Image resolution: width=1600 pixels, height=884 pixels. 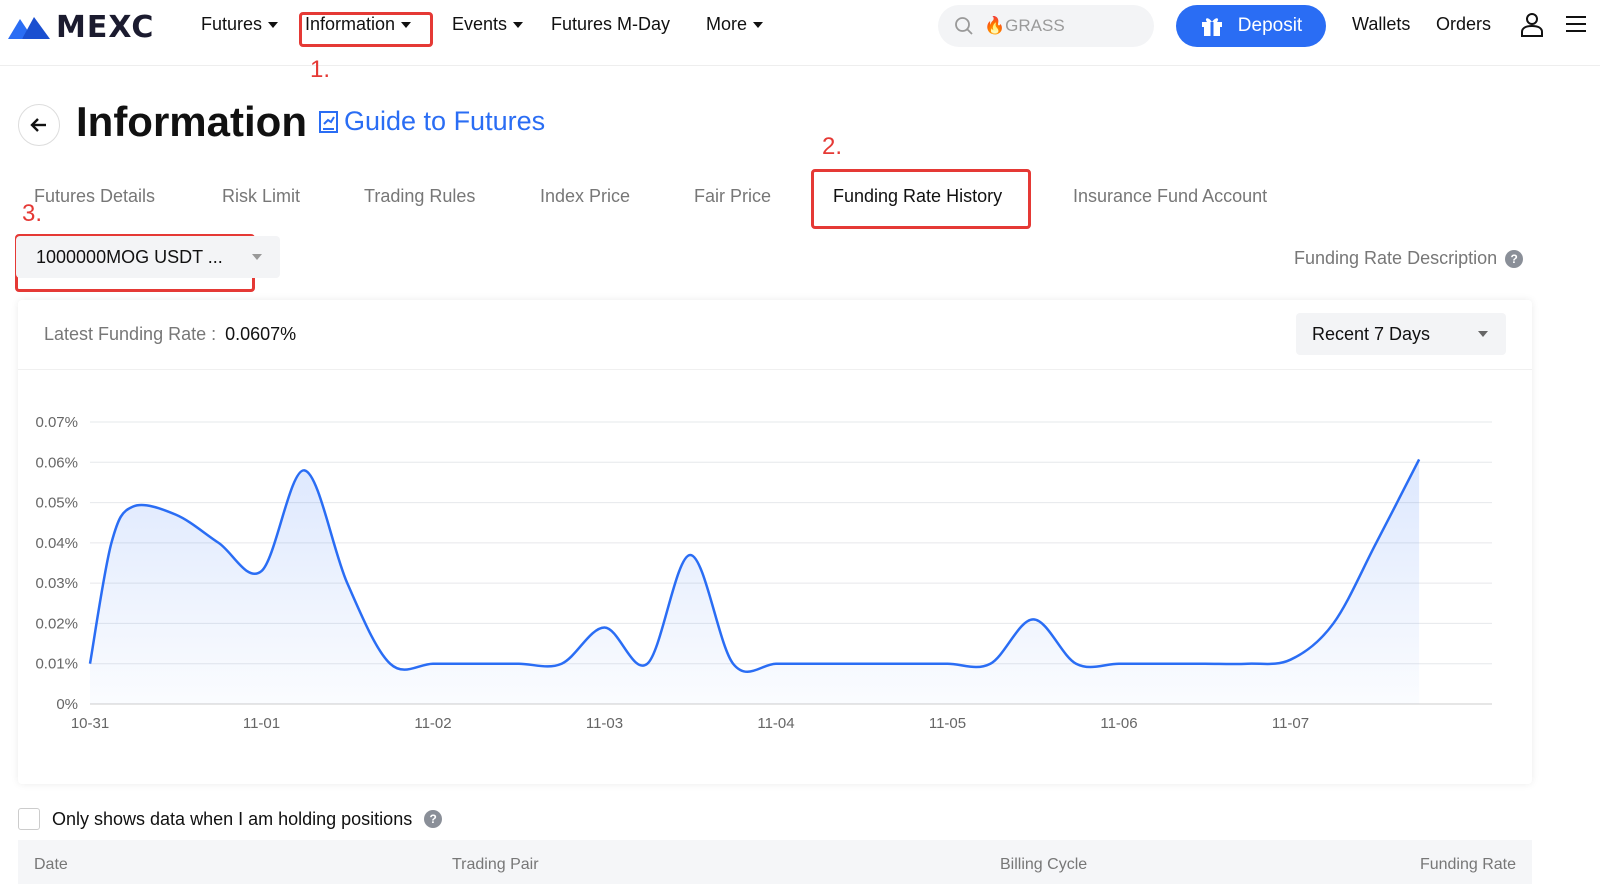 I want to click on guide-to-futures-link: Guide to Futures, so click(x=431, y=121).